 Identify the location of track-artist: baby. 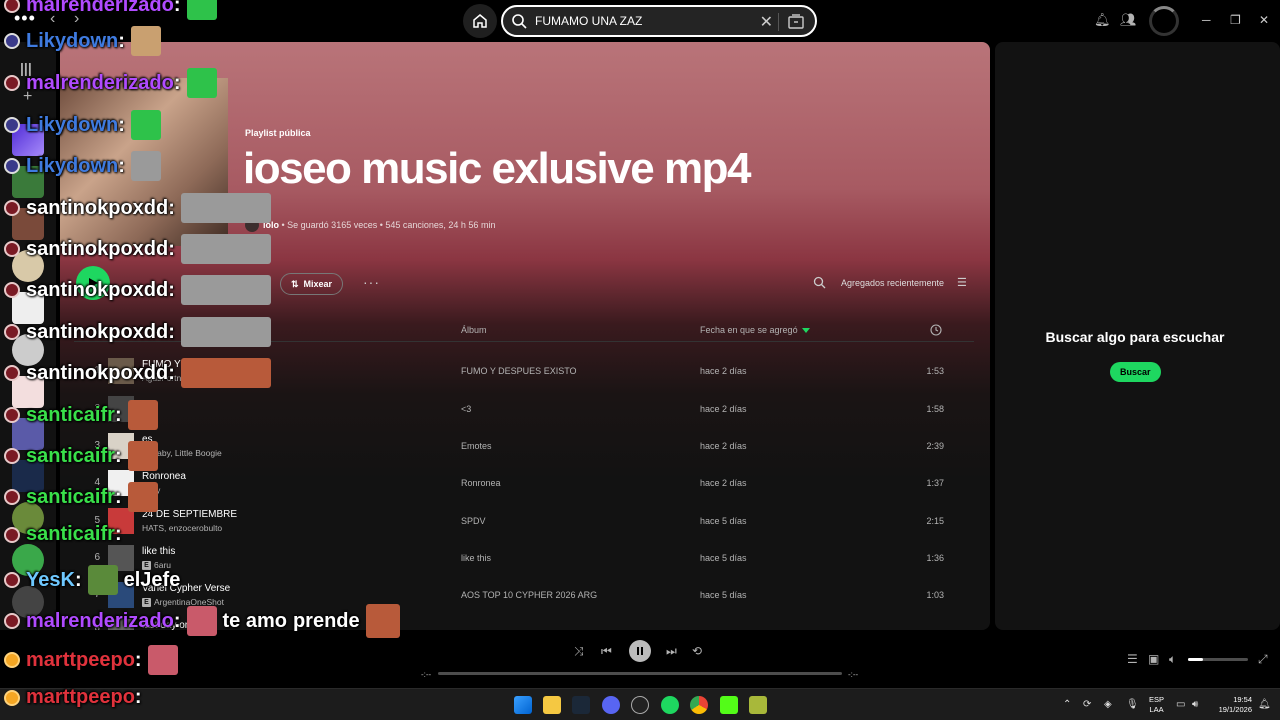
(151, 490).